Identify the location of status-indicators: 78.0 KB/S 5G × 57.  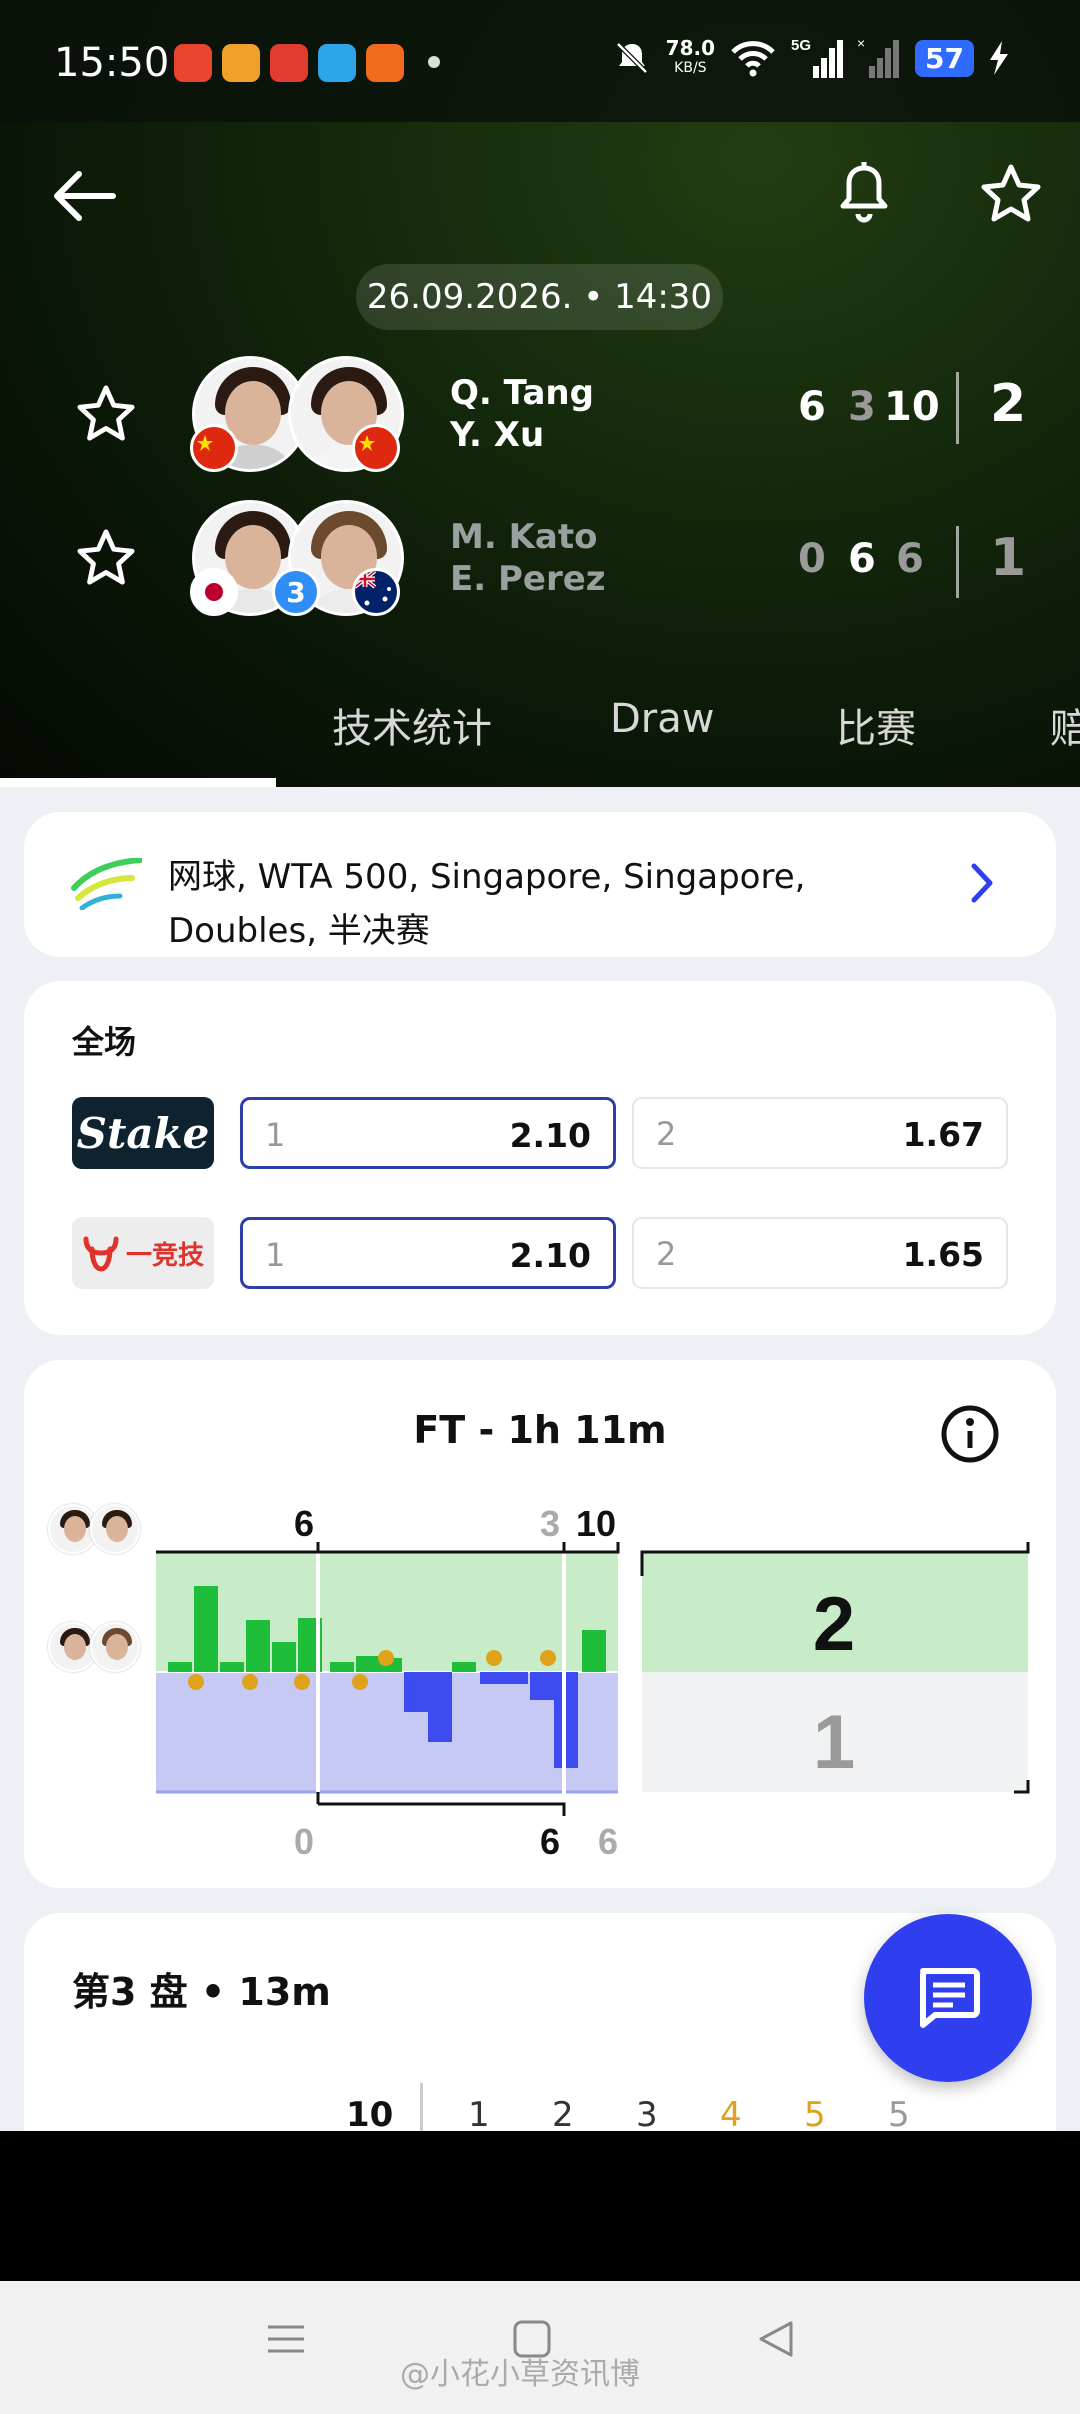
(811, 58).